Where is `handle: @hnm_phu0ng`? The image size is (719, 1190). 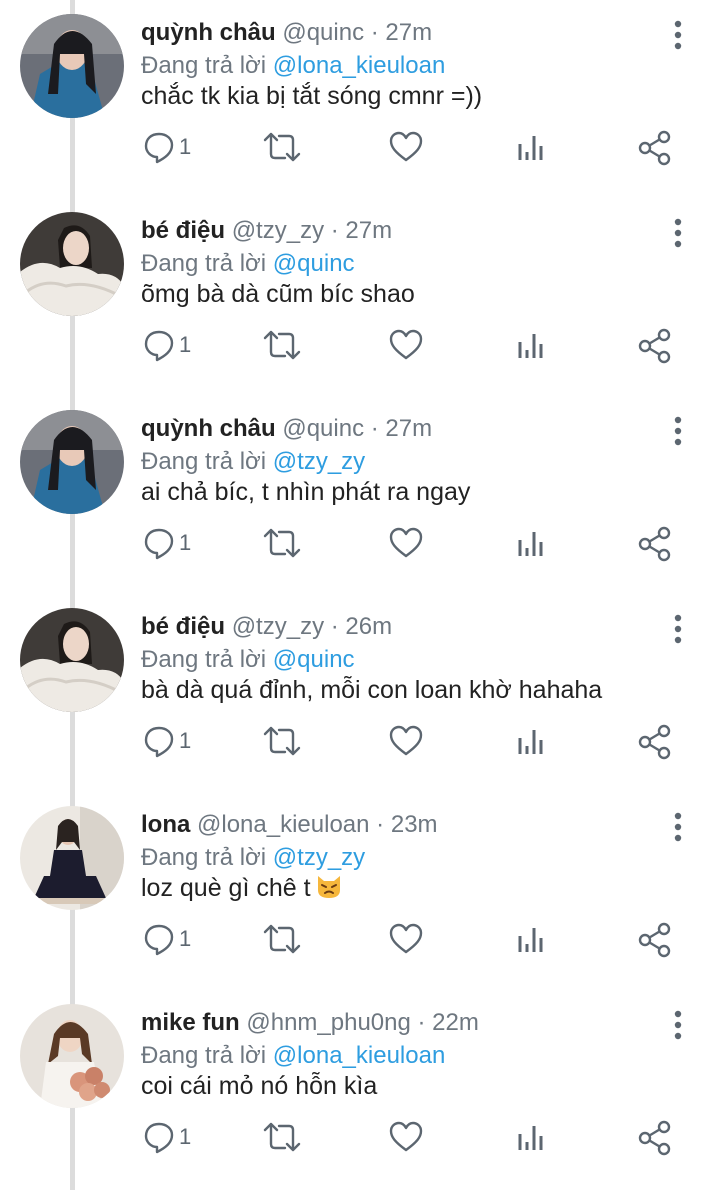
handle: @hnm_phu0ng is located at coordinates (328, 1022).